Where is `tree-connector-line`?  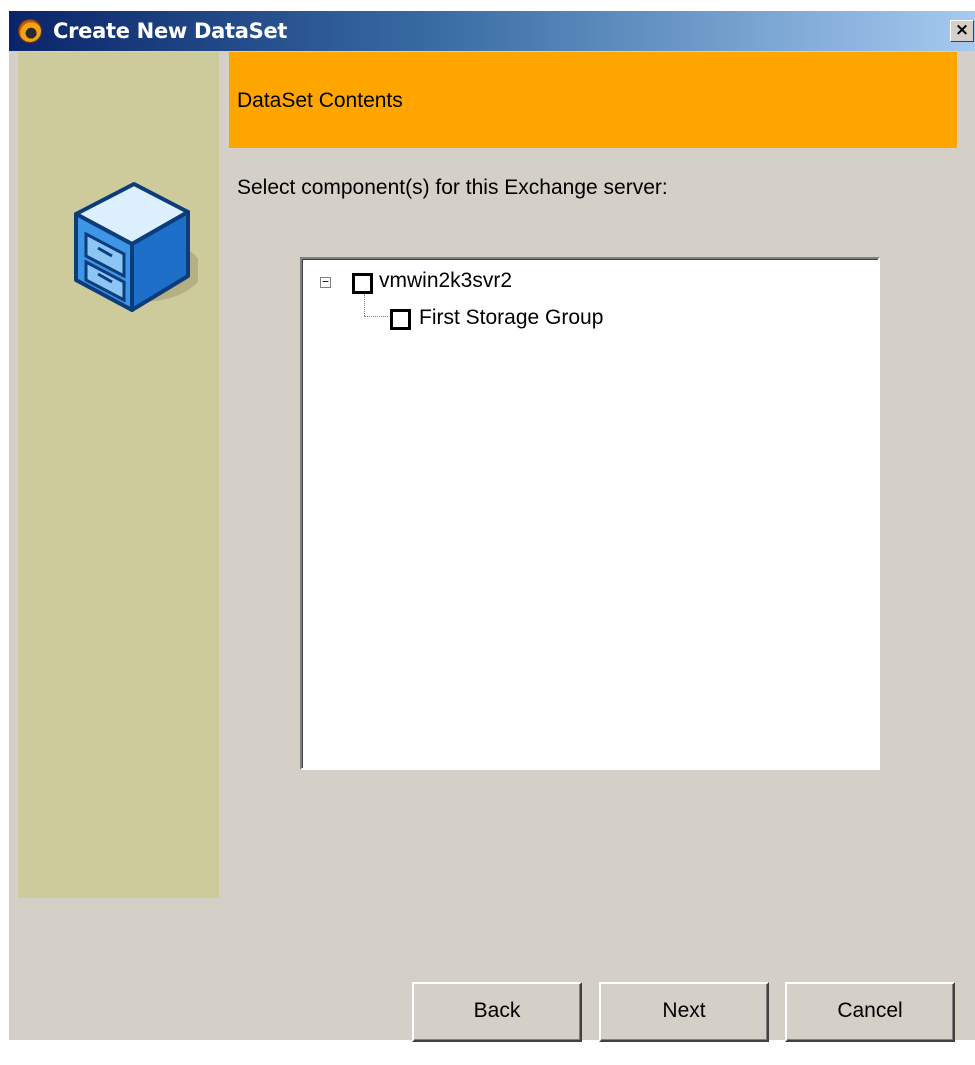
tree-connector-line is located at coordinates (364, 305).